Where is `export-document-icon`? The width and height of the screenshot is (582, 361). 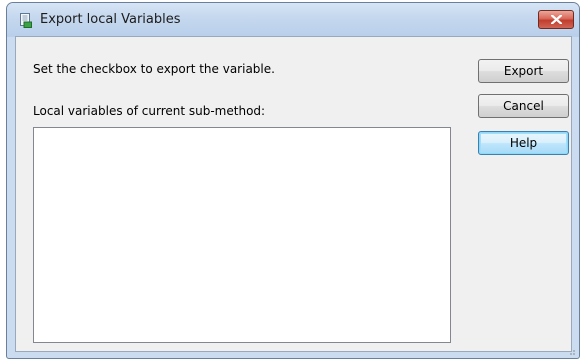 export-document-icon is located at coordinates (26, 20).